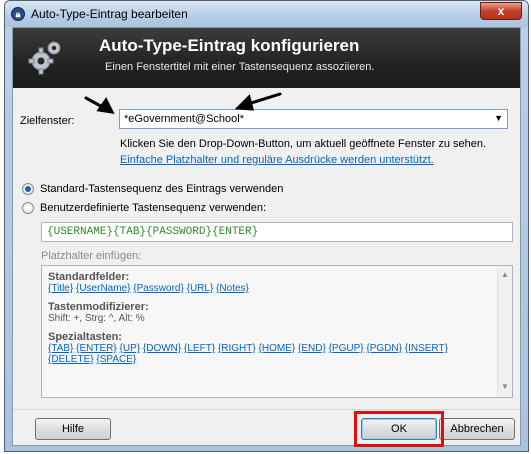 Image resolution: width=531 pixels, height=454 pixels. What do you see at coordinates (105, 105) in the screenshot?
I see `left-arrow-head` at bounding box center [105, 105].